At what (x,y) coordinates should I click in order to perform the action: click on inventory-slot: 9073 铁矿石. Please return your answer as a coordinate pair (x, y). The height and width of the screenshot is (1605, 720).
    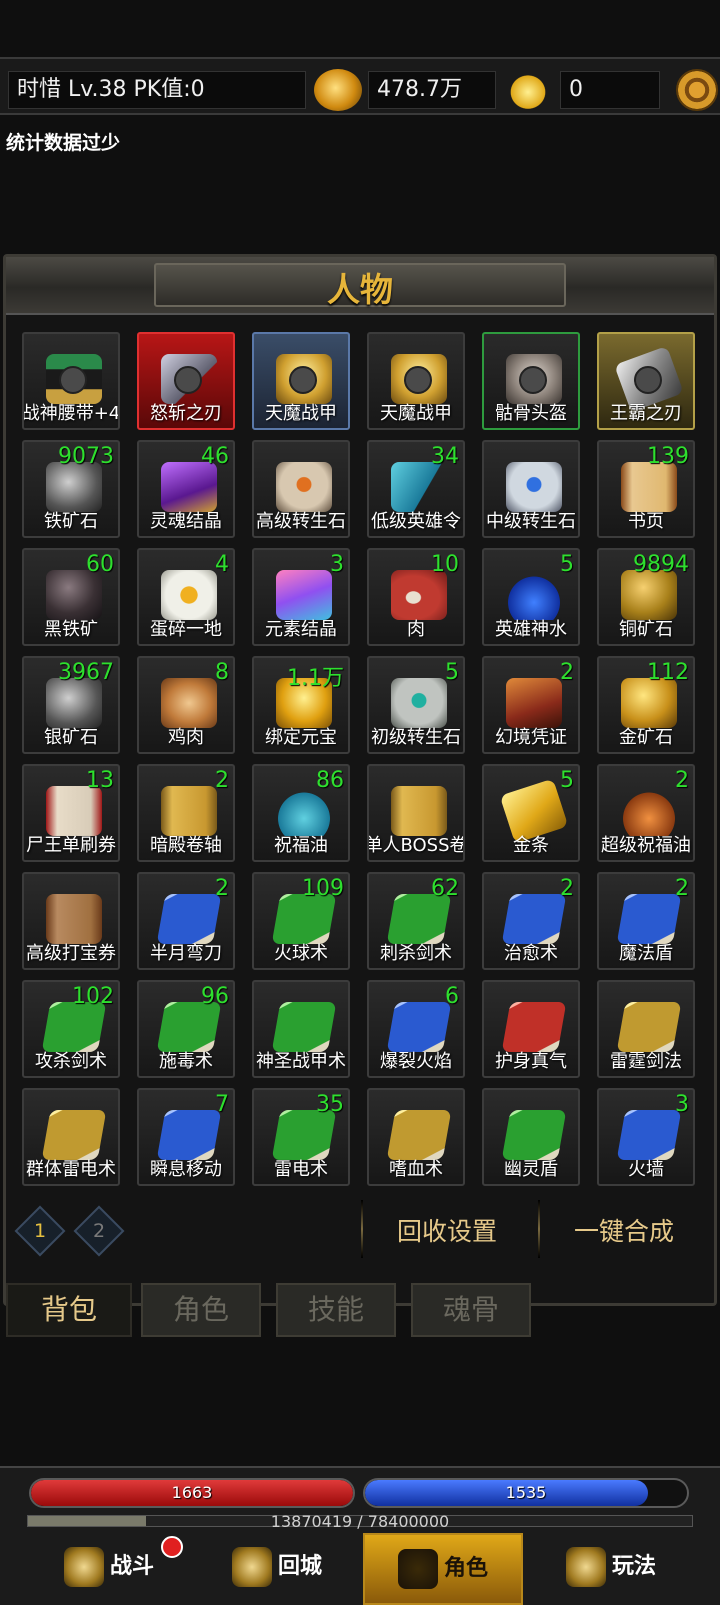
    Looking at the image, I should click on (71, 489).